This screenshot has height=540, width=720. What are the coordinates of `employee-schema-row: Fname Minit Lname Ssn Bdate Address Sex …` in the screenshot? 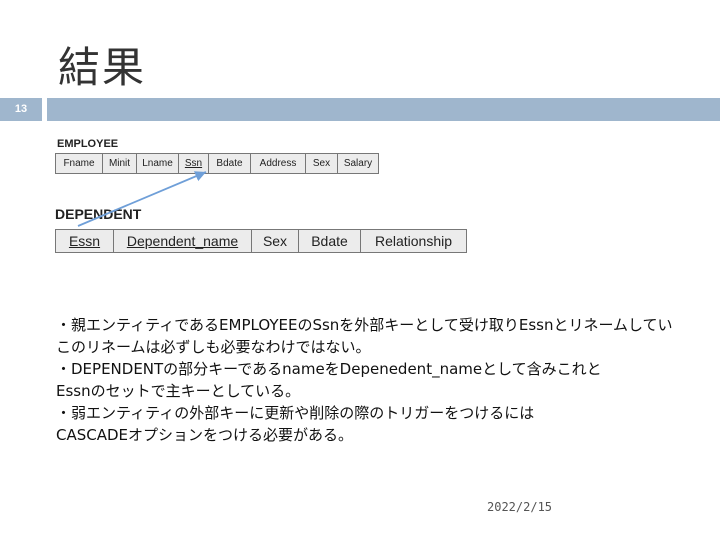 It's located at (217, 163).